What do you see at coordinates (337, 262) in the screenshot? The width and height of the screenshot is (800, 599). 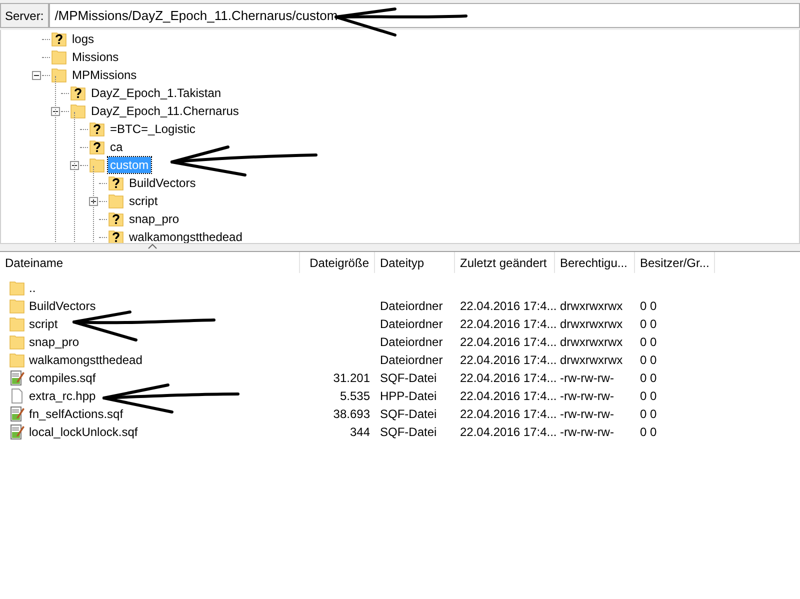 I see `column-header: Dateigröße` at bounding box center [337, 262].